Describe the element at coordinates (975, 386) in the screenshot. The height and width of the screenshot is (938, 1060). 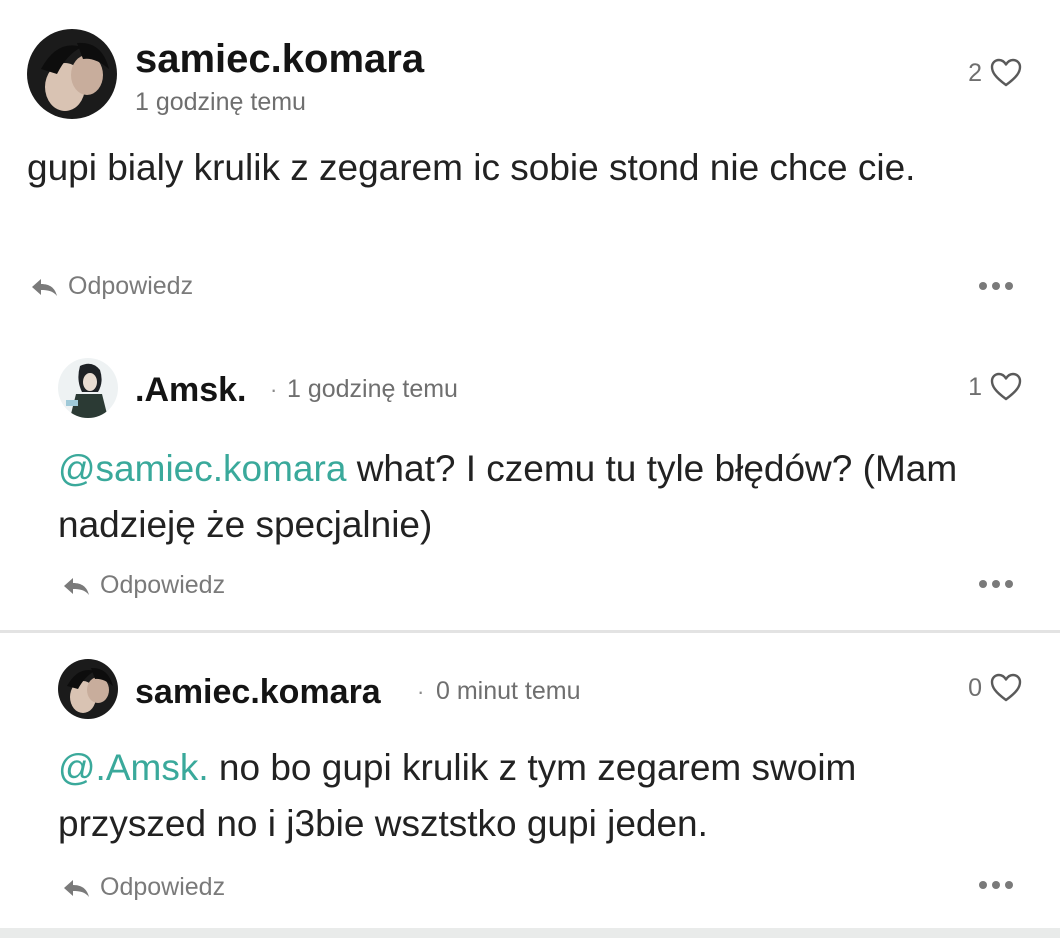
I see `like-count: 1` at that location.